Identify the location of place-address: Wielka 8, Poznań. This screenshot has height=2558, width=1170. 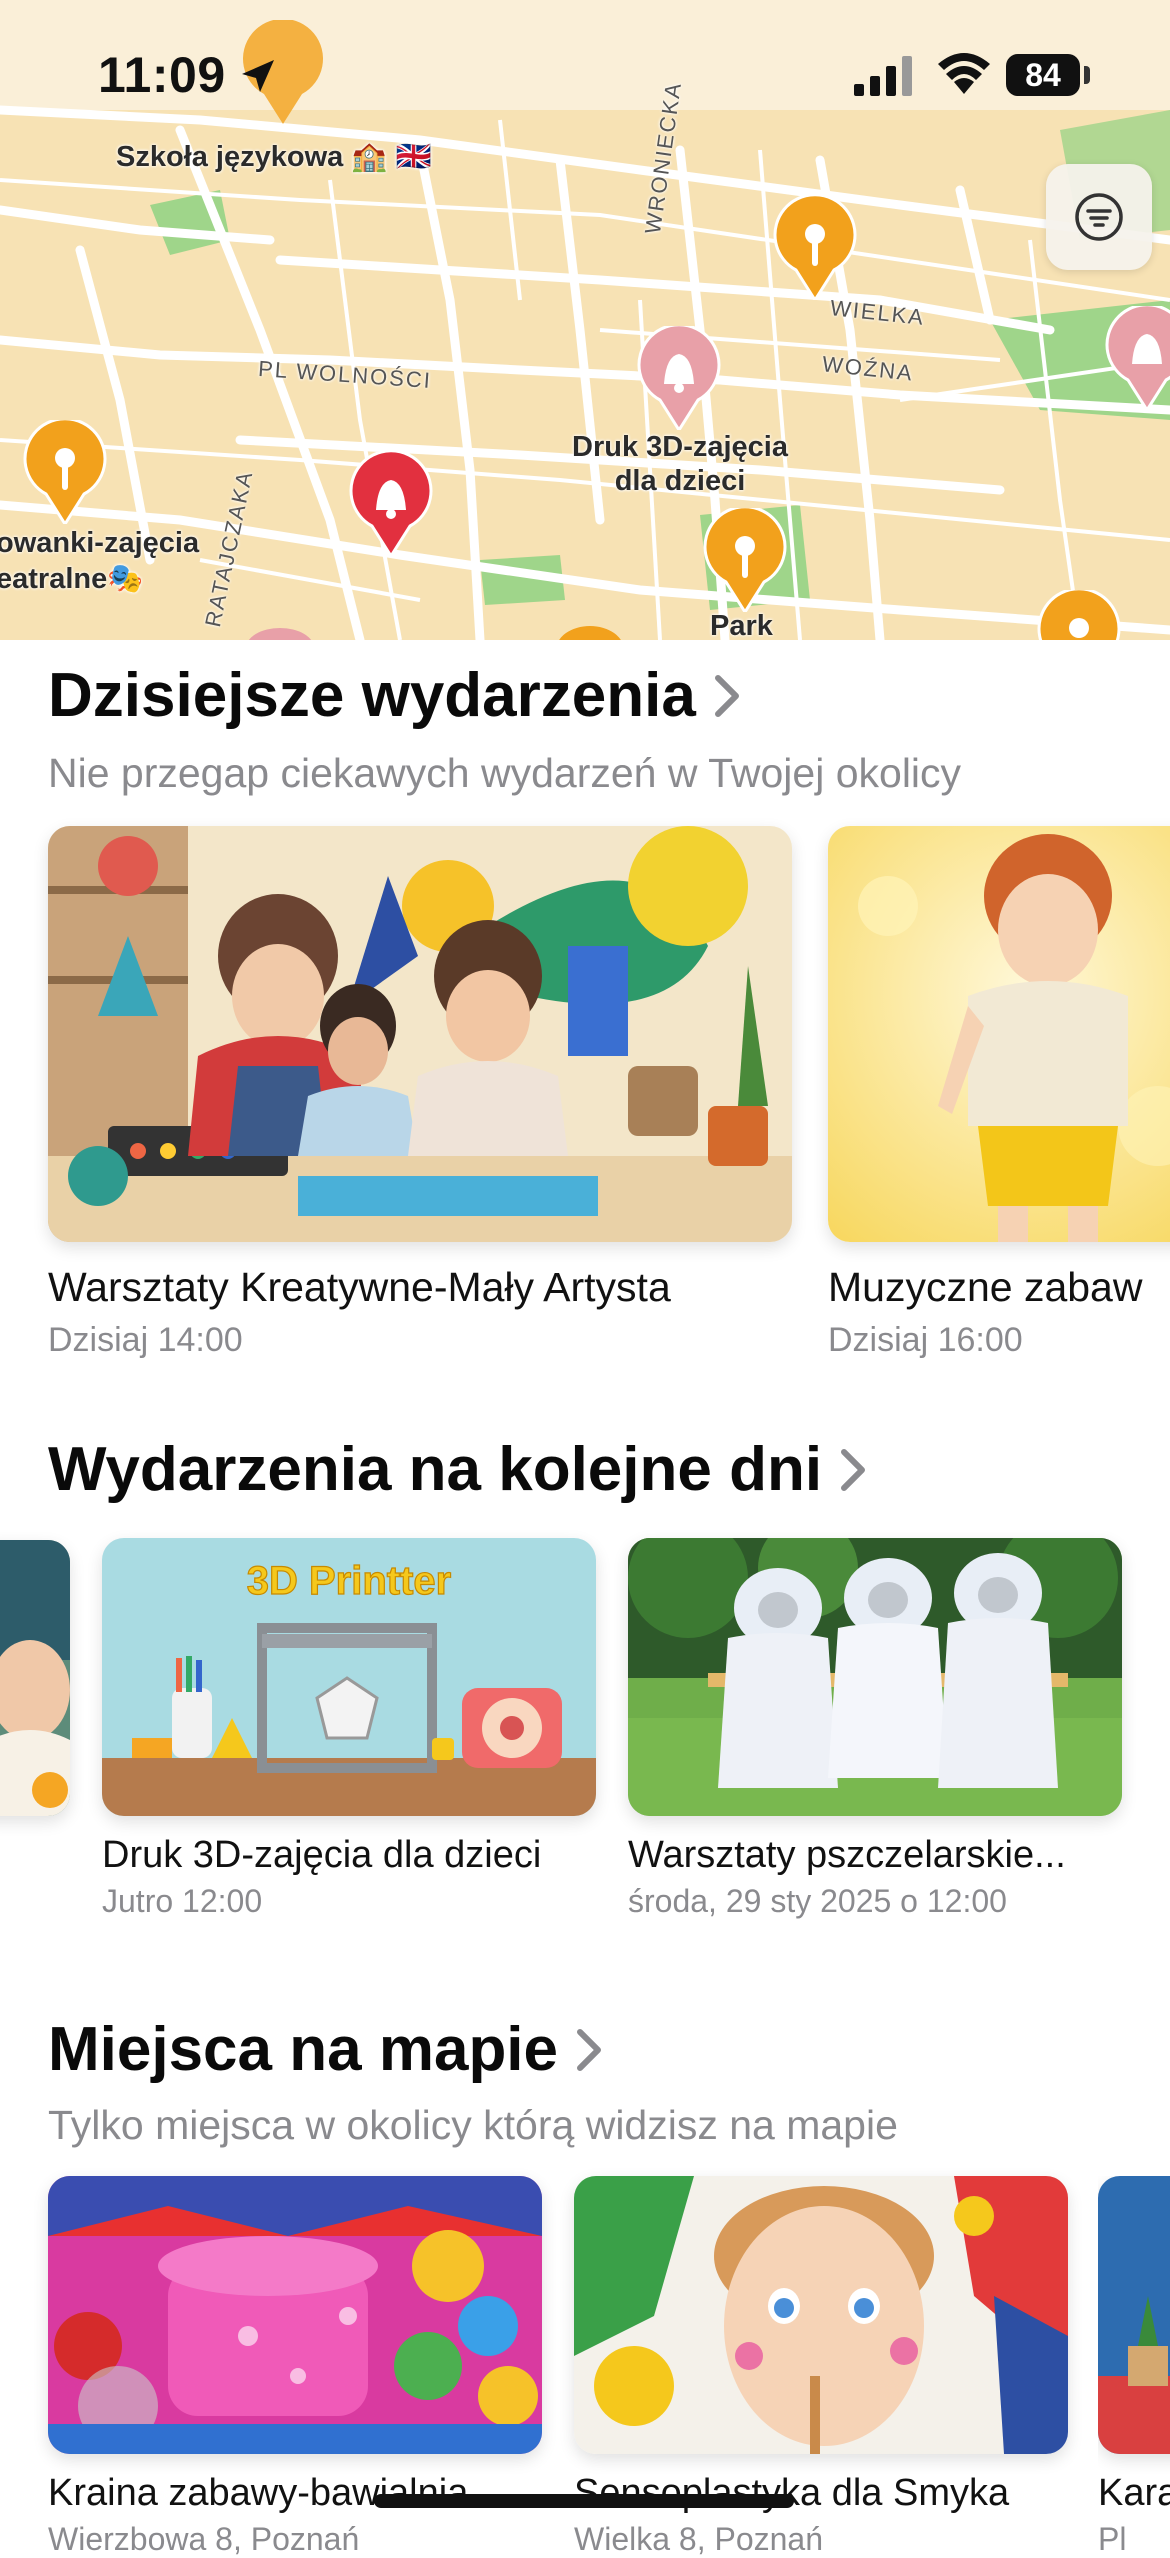
(699, 2539).